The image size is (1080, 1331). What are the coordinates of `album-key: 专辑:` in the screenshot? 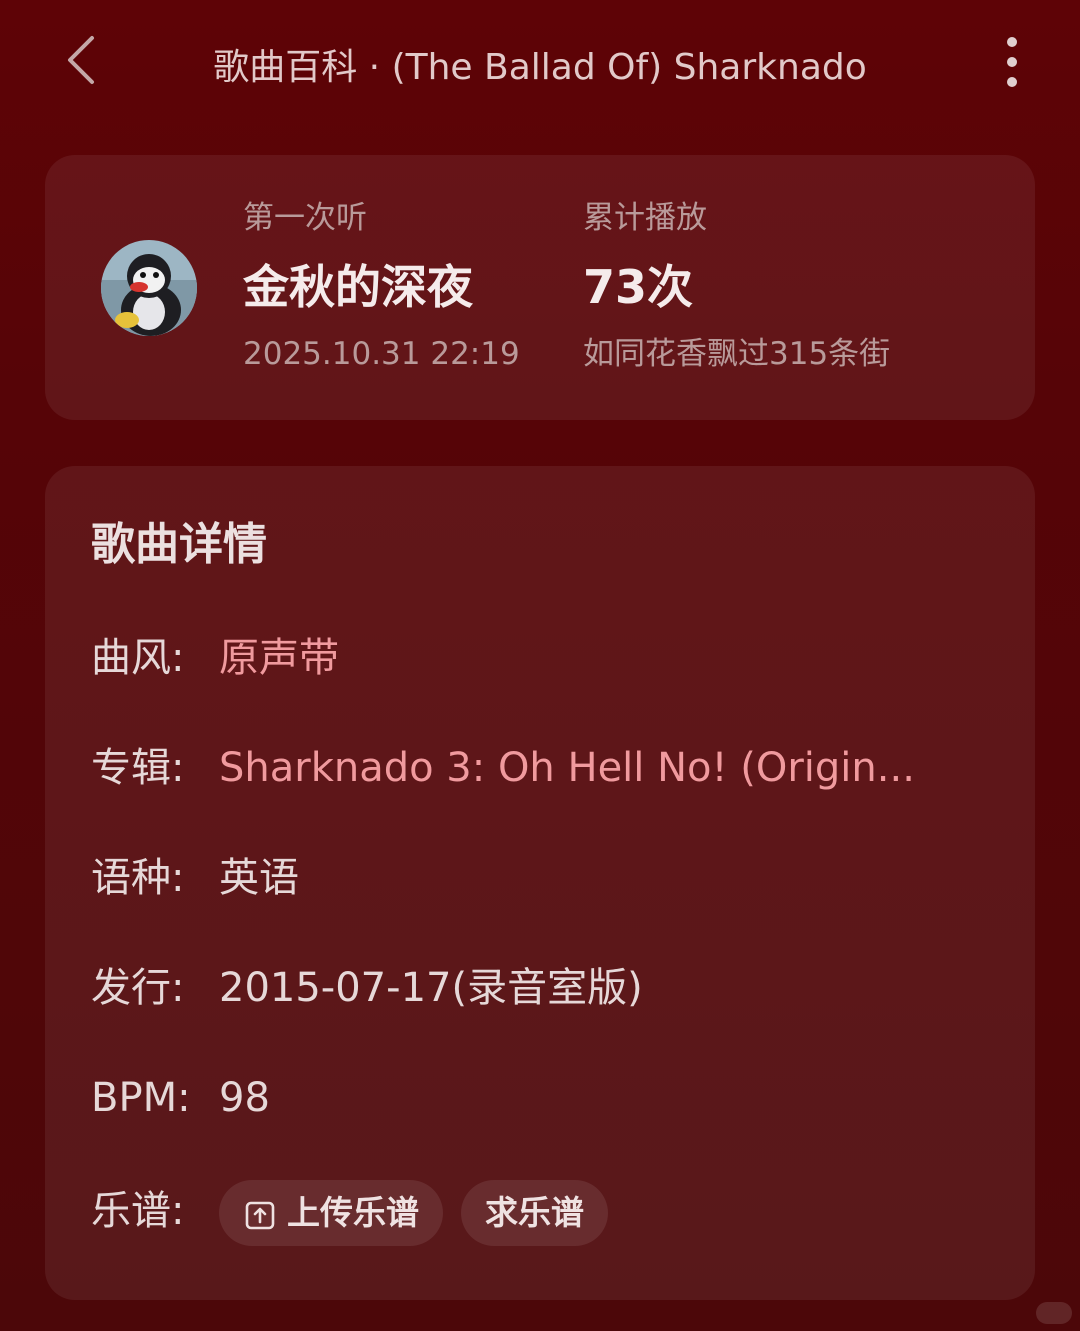 It's located at (138, 768).